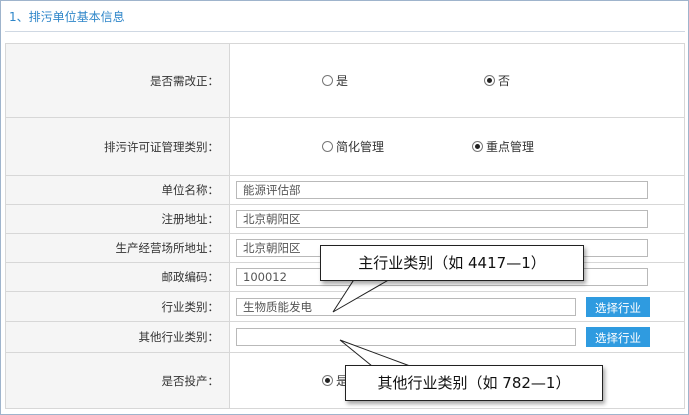  I want to click on label-postcode: 邮政编码：, so click(117, 277).